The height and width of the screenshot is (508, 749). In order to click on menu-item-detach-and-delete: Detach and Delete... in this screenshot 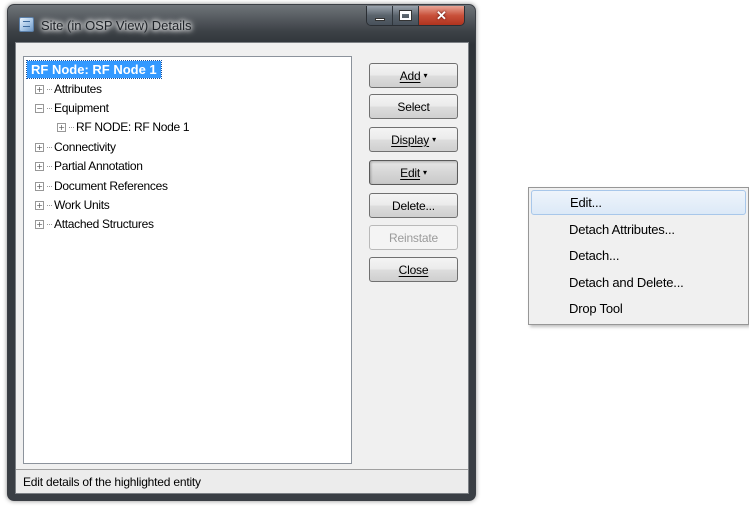, I will do `click(638, 282)`.